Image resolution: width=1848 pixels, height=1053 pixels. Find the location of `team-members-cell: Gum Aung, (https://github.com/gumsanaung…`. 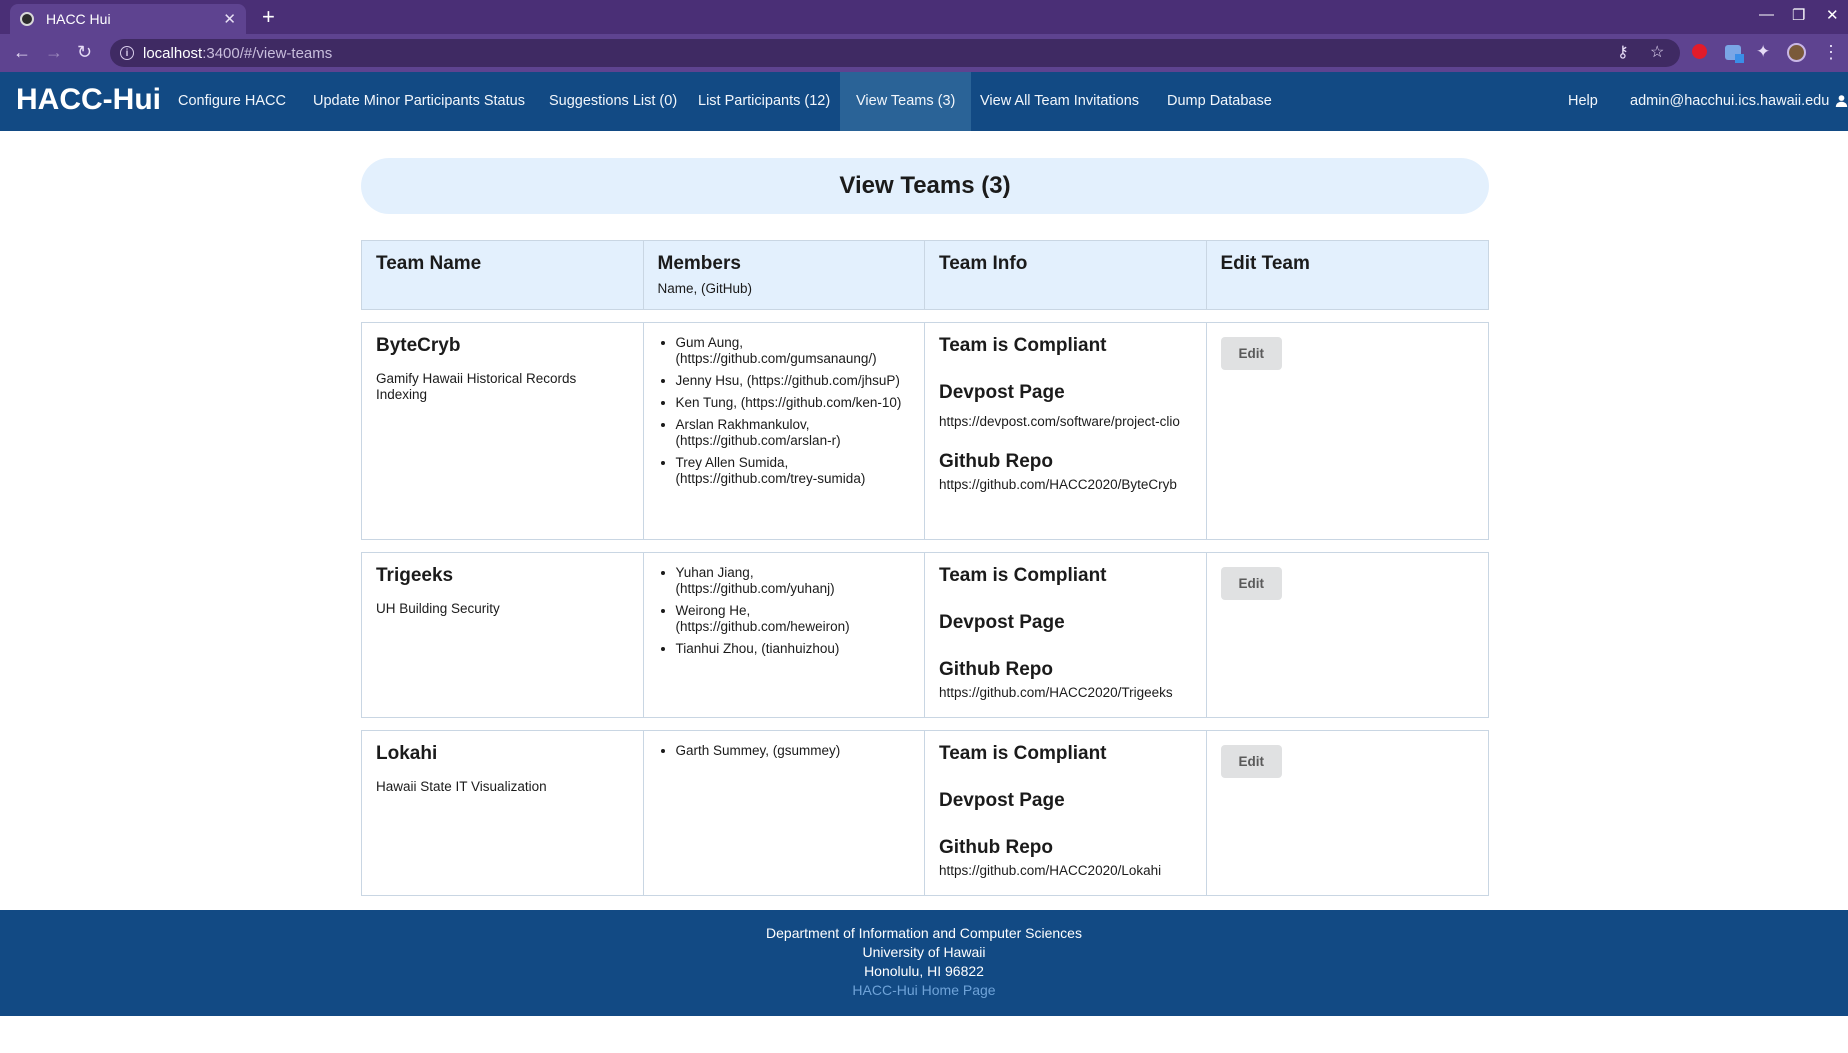

team-members-cell: Gum Aung, (https://github.com/gumsanaung… is located at coordinates (784, 431).